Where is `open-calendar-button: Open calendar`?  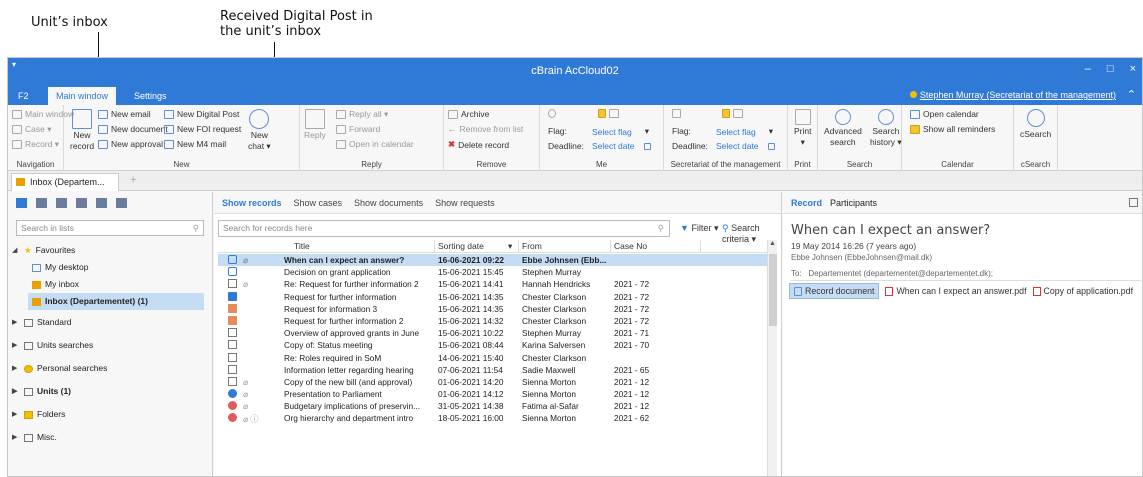 open-calendar-button: Open calendar is located at coordinates (944, 114).